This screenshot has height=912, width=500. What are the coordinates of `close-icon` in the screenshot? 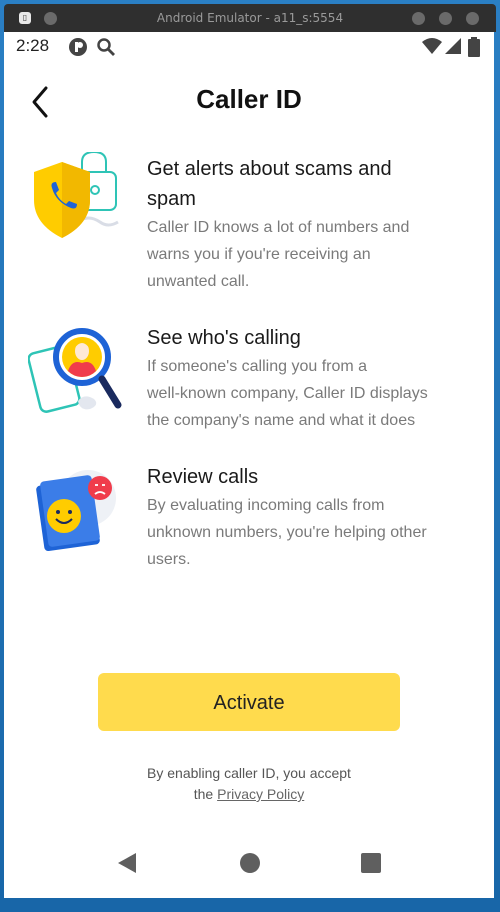 It's located at (472, 18).